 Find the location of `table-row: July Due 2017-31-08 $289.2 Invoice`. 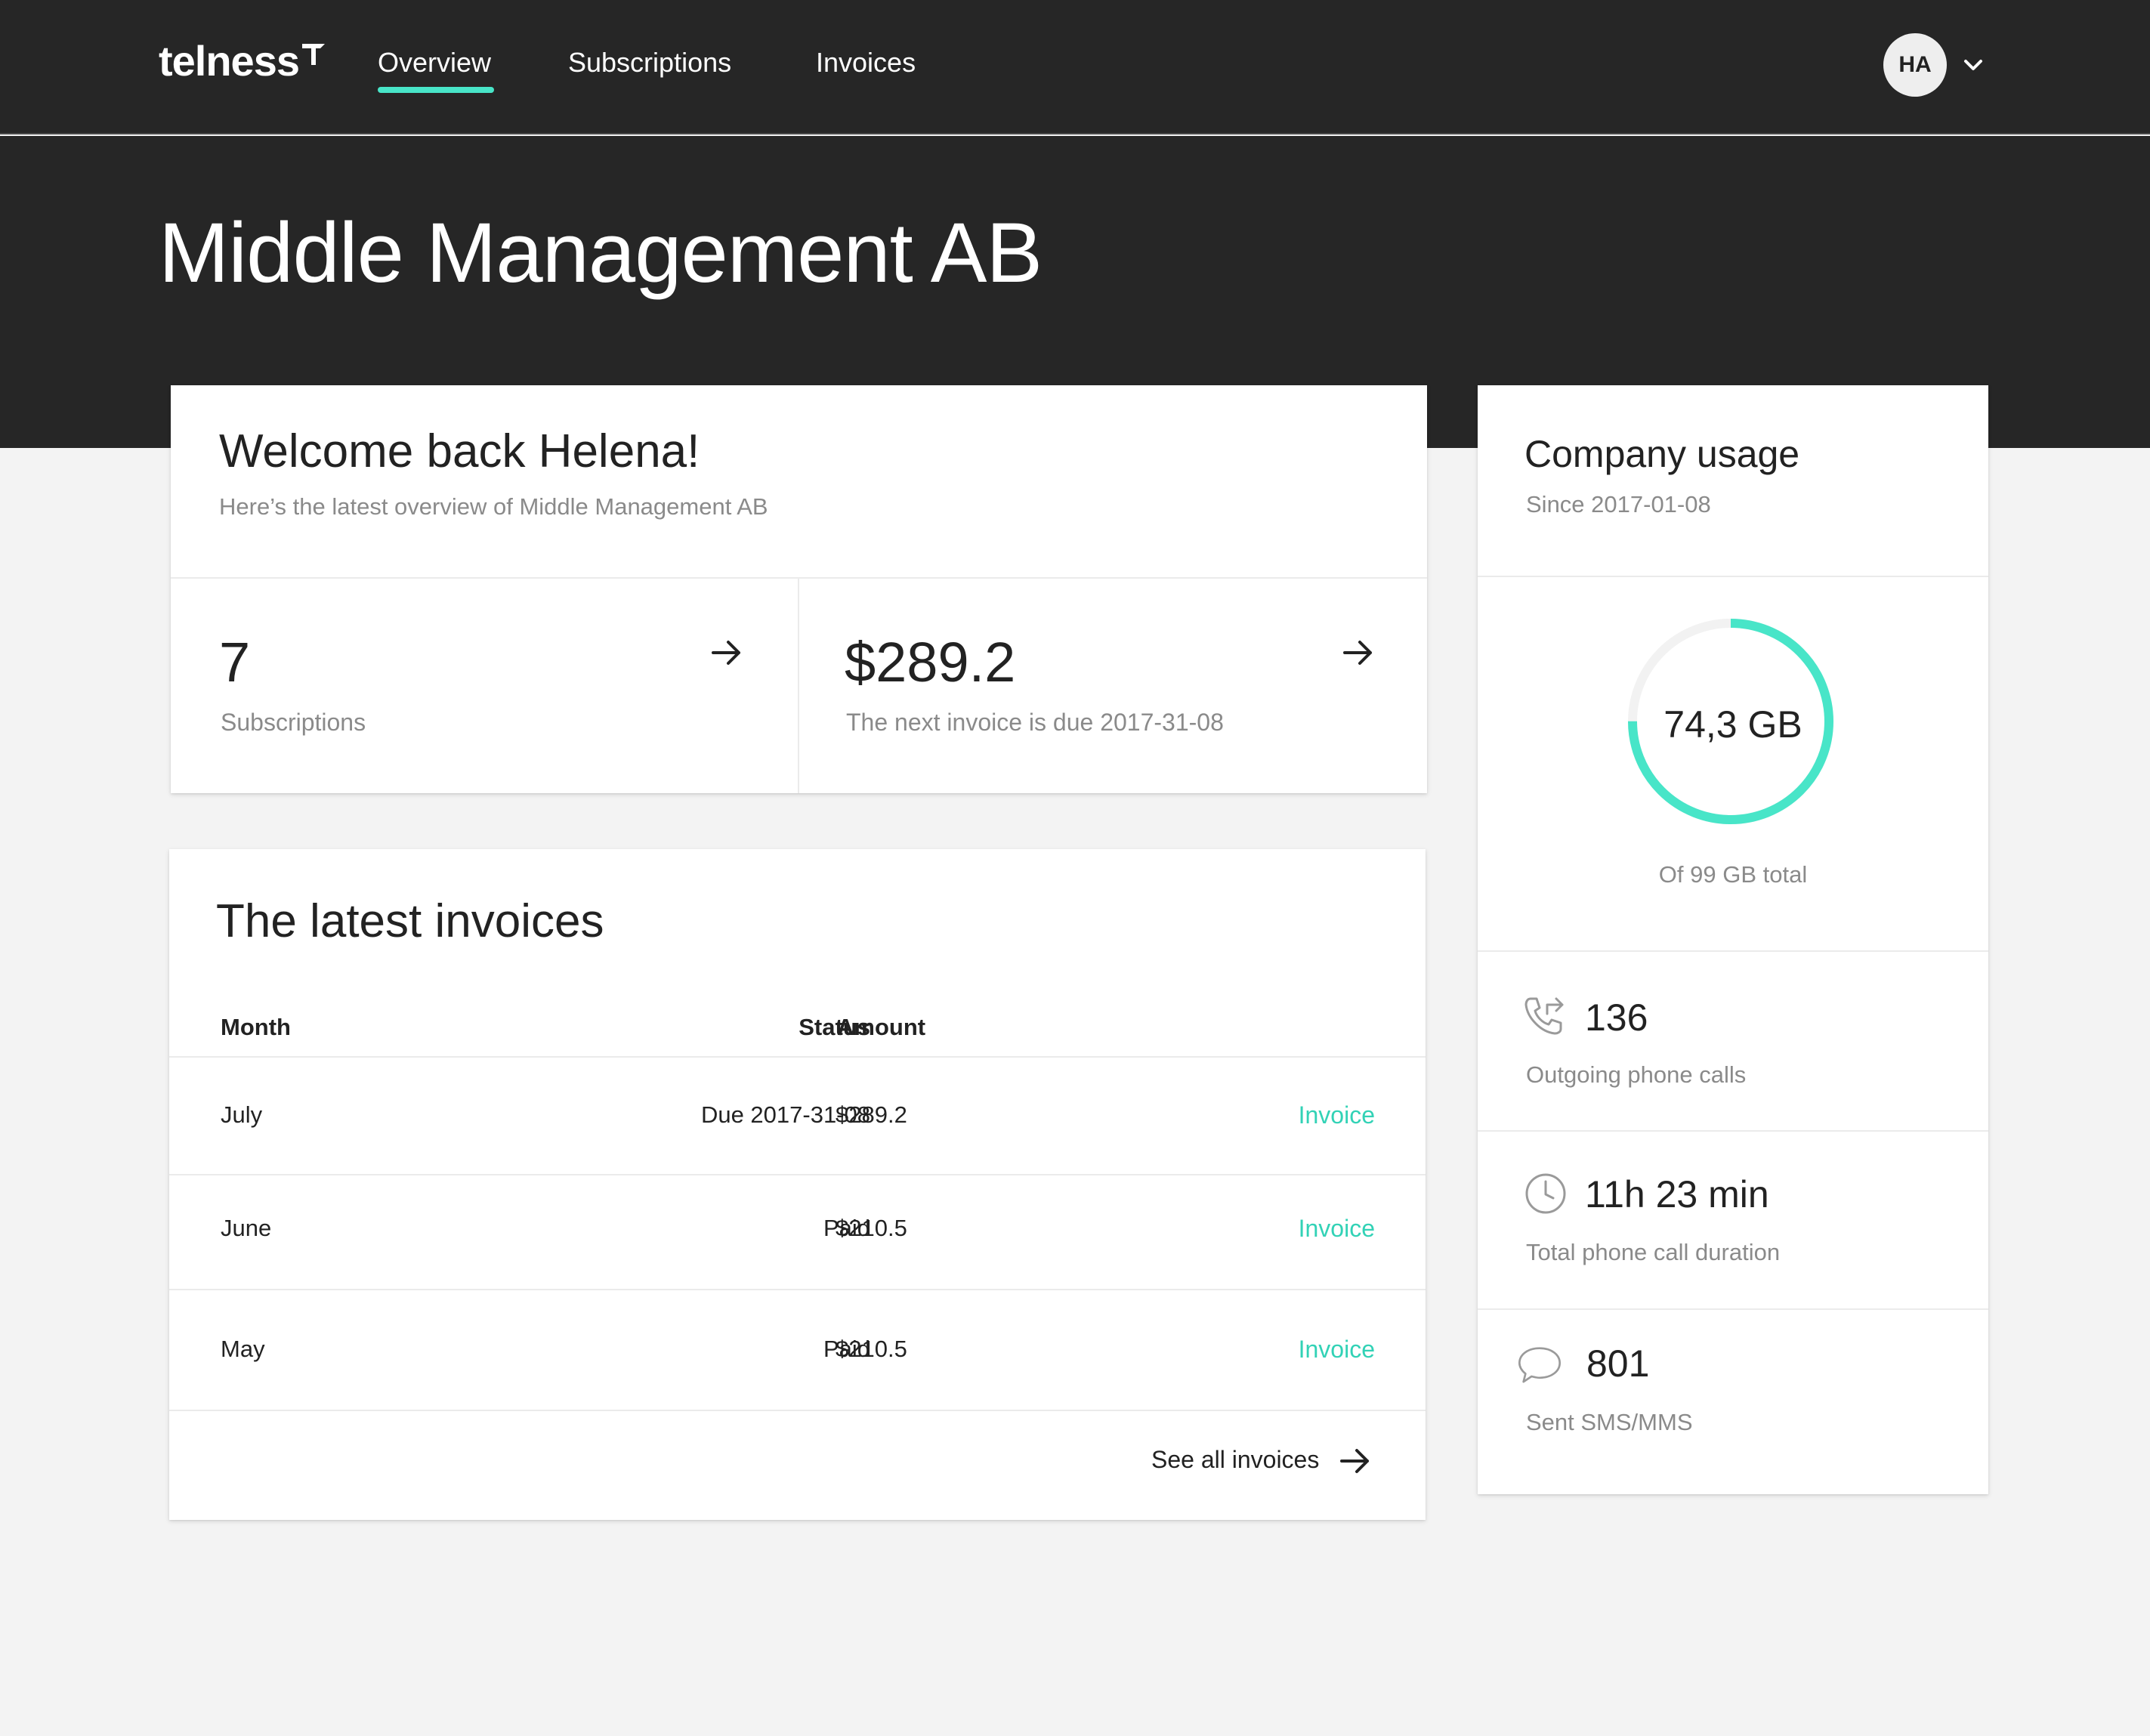

table-row: July Due 2017-31-08 $289.2 Invoice is located at coordinates (797, 1114).